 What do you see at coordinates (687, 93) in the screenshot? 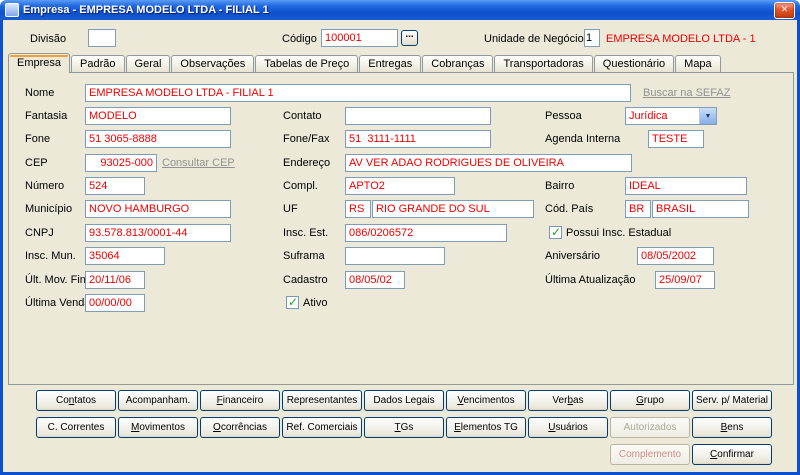
I see `buscar-sefaz-link: Buscar na SEFAZ` at bounding box center [687, 93].